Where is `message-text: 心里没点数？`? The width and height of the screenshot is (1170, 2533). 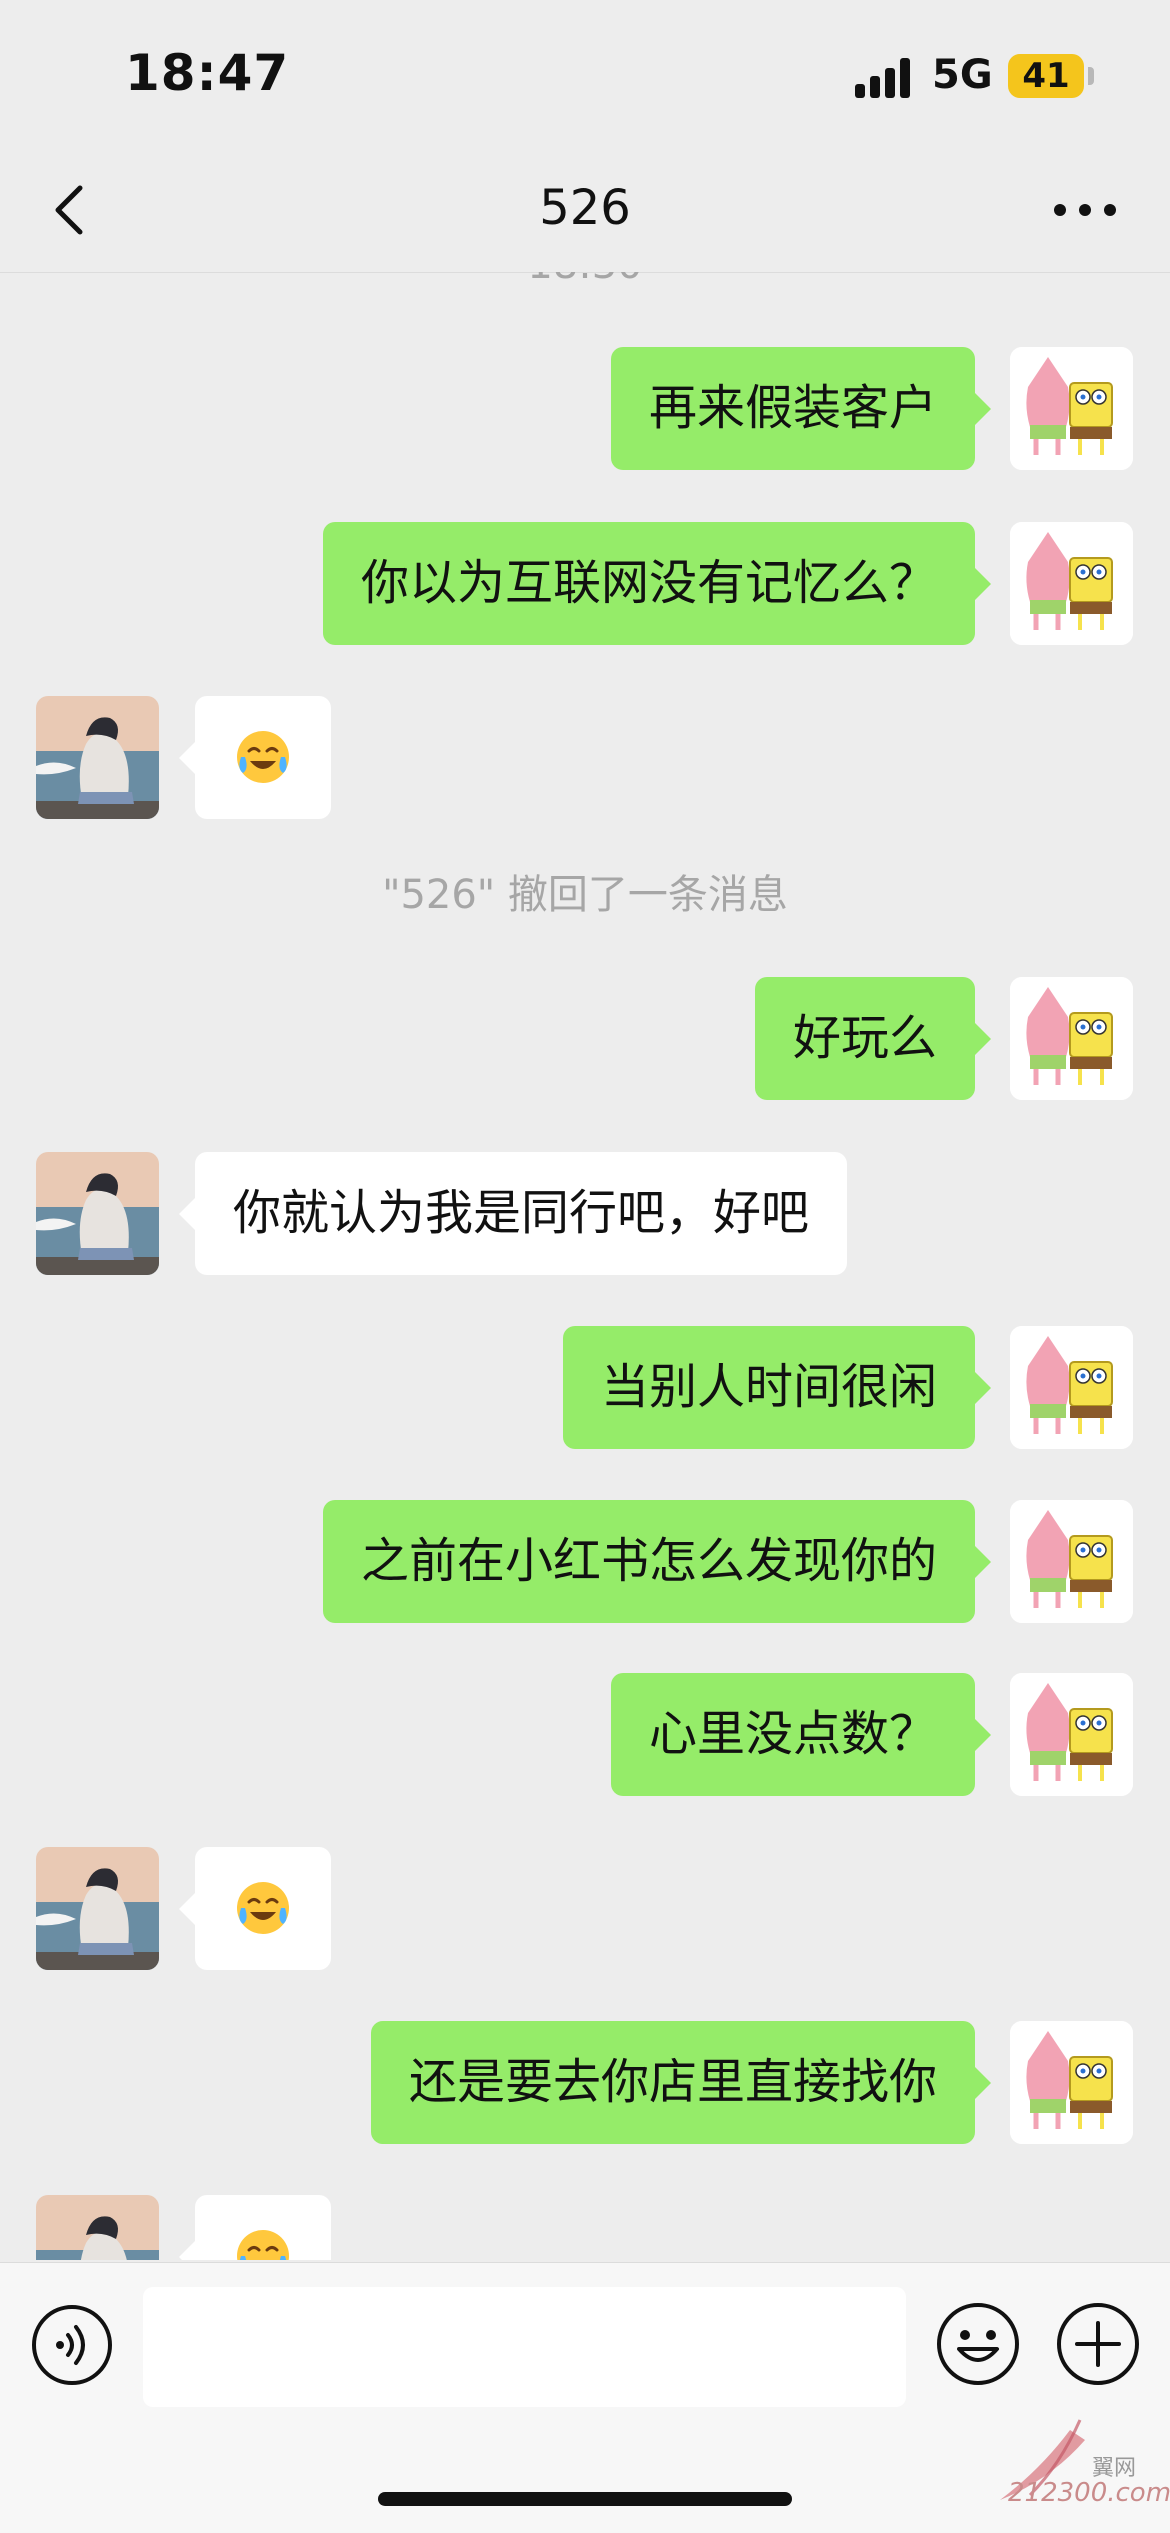
message-text: 心里没点数？ is located at coordinates (792, 1734).